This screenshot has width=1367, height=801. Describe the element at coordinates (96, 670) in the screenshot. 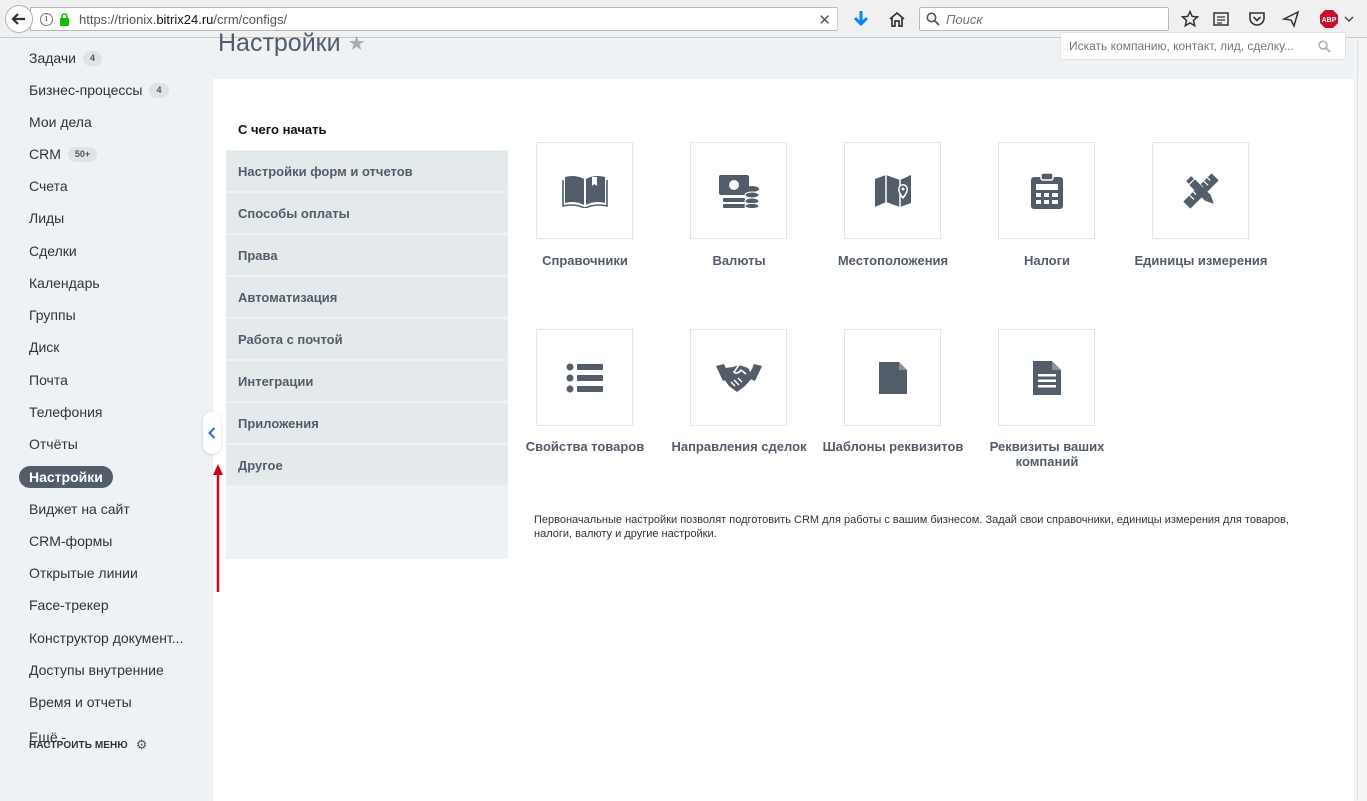

I see `menu-item: Доступы внутренние` at that location.